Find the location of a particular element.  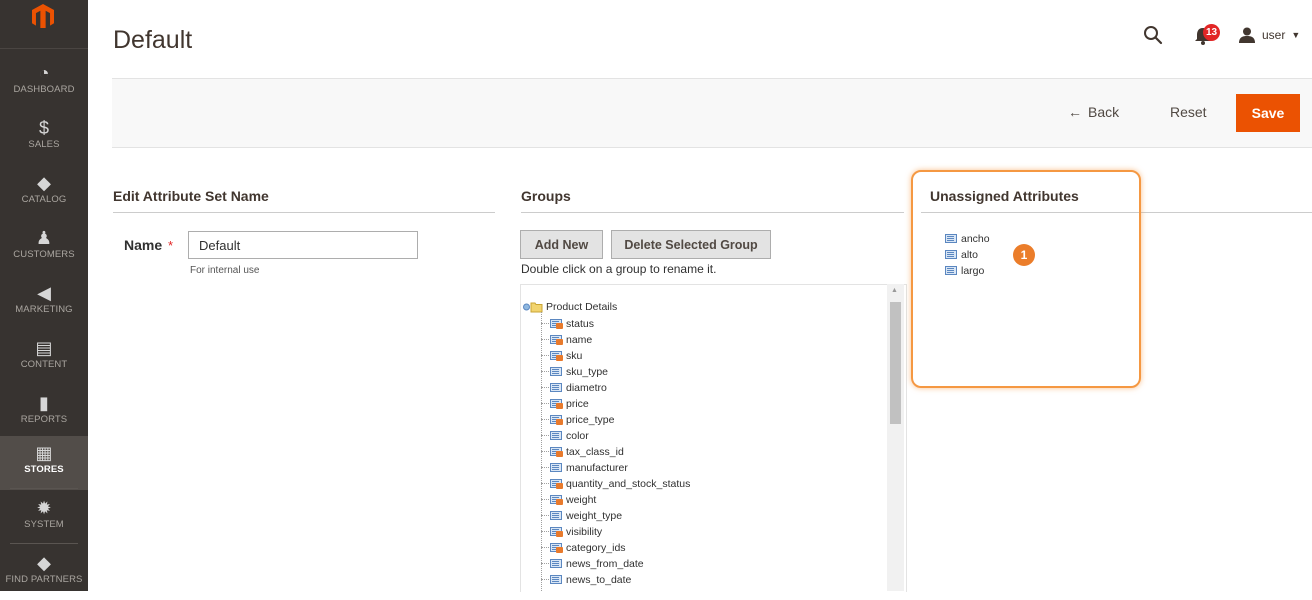

sidebar-item-catalog: ◆ Catalog is located at coordinates (44, 193).